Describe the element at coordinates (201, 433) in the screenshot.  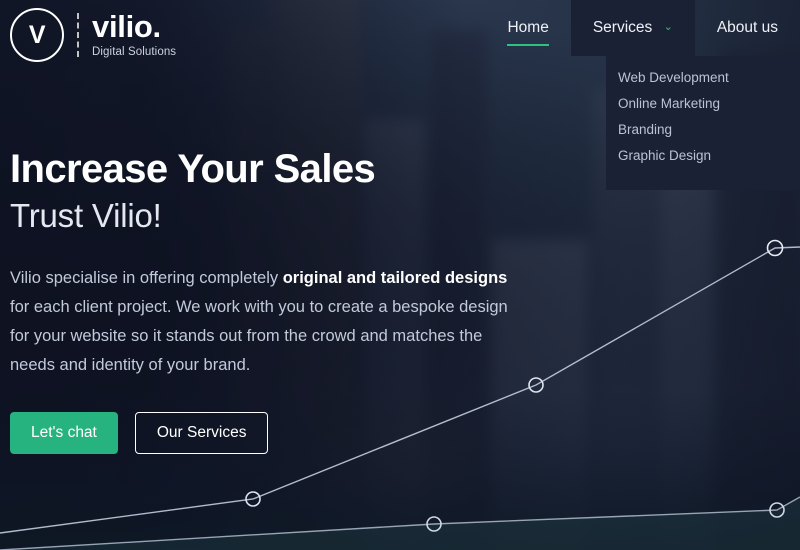
I see `our-services-button: Our Services` at that location.